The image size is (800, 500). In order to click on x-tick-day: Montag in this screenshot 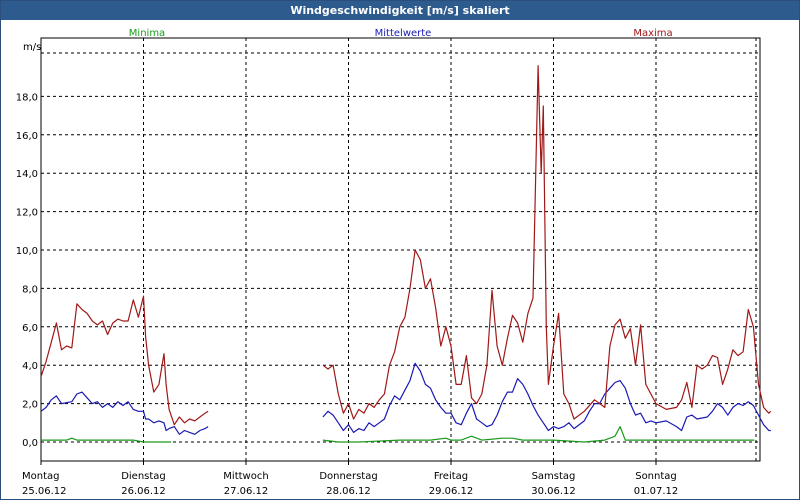, I will do `click(40, 476)`.